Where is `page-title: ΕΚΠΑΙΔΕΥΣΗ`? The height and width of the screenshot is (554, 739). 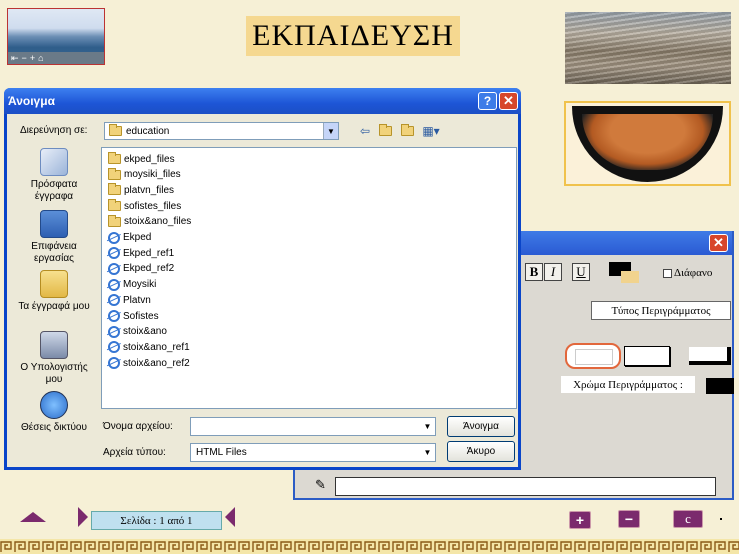
page-title: ΕΚΠΑΙΔΕΥΣΗ is located at coordinates (353, 36).